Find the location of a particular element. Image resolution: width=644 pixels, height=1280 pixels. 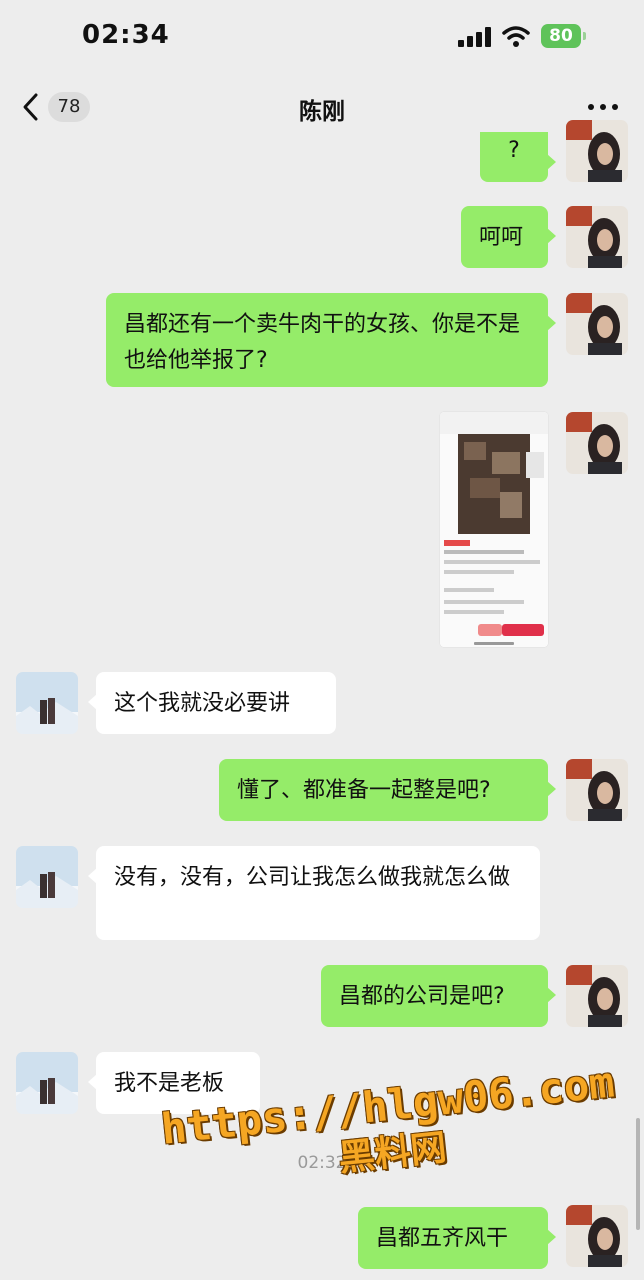

message-text: 这个我就没必要讲 is located at coordinates (202, 703).